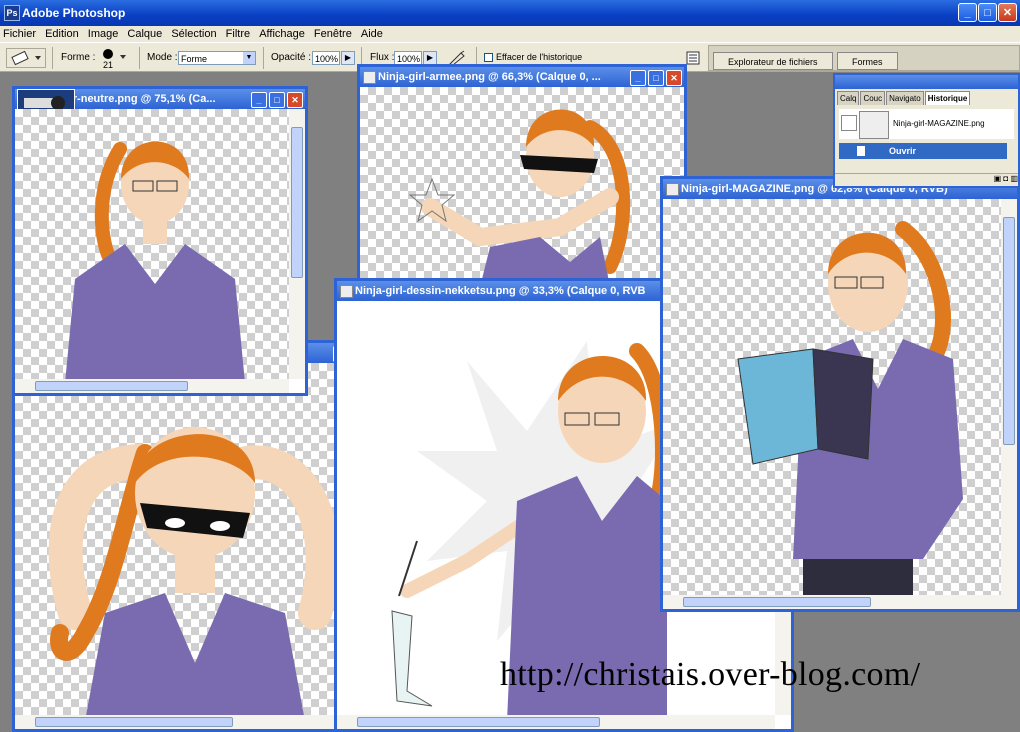  I want to click on menu-selection: Sélection, so click(193, 34).